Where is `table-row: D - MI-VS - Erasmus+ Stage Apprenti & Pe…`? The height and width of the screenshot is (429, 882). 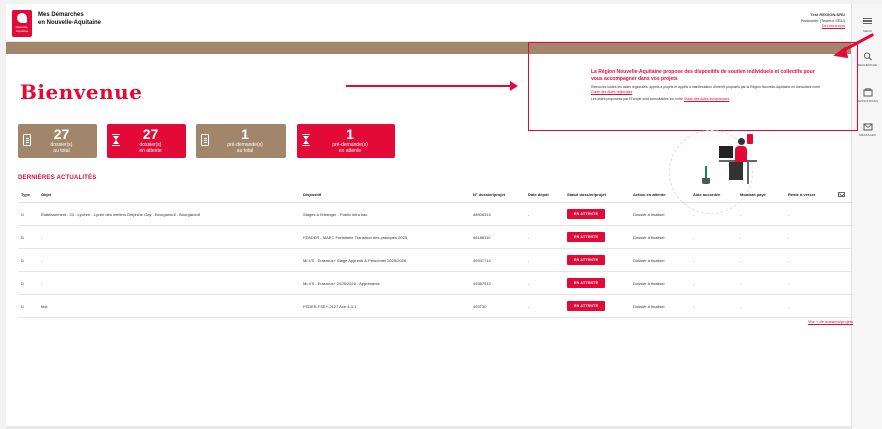
table-row: D - MI-VS - Erasmus+ Stage Apprenti & Pe… is located at coordinates (435, 260).